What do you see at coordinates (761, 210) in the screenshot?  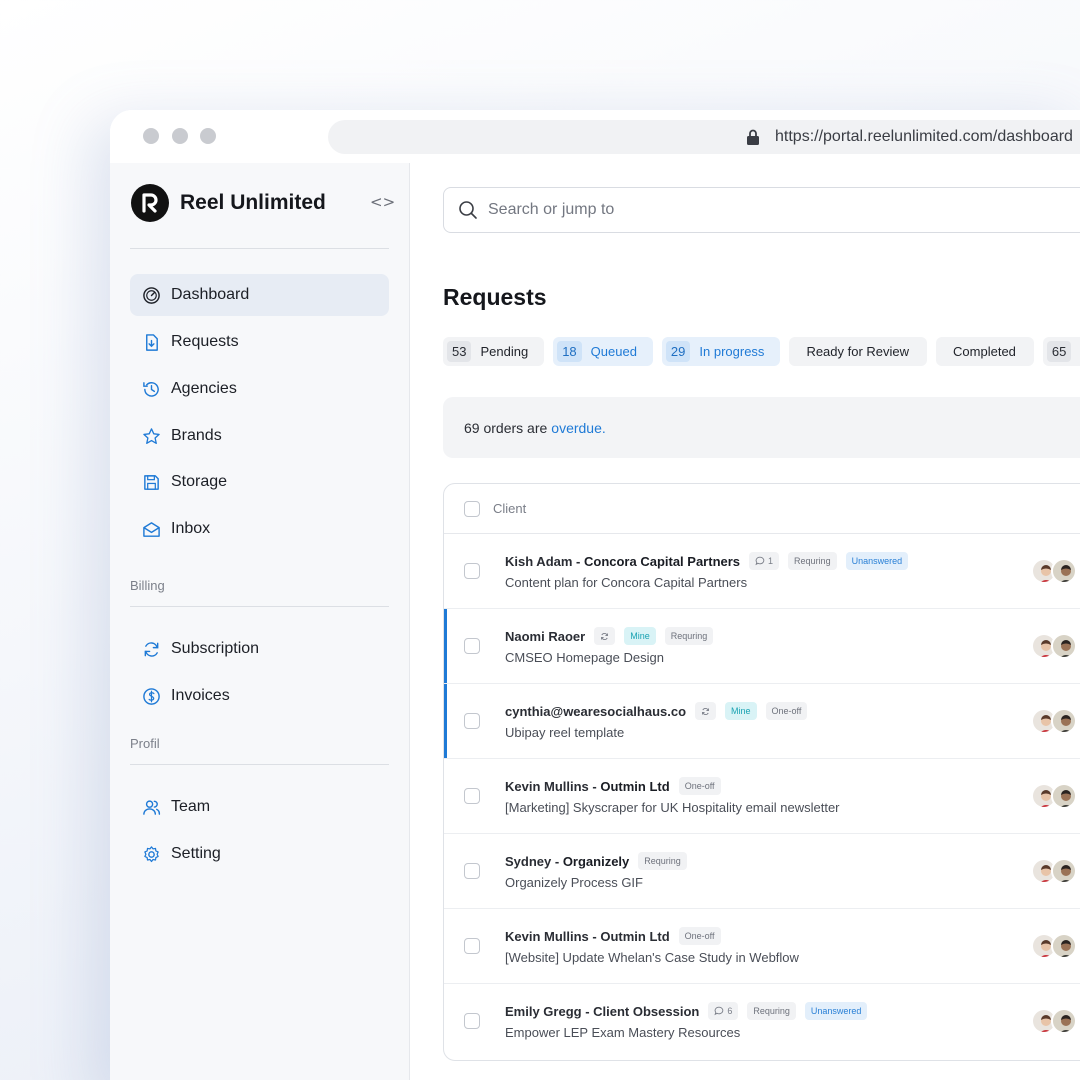 I see `search-input: Search or jump to` at bounding box center [761, 210].